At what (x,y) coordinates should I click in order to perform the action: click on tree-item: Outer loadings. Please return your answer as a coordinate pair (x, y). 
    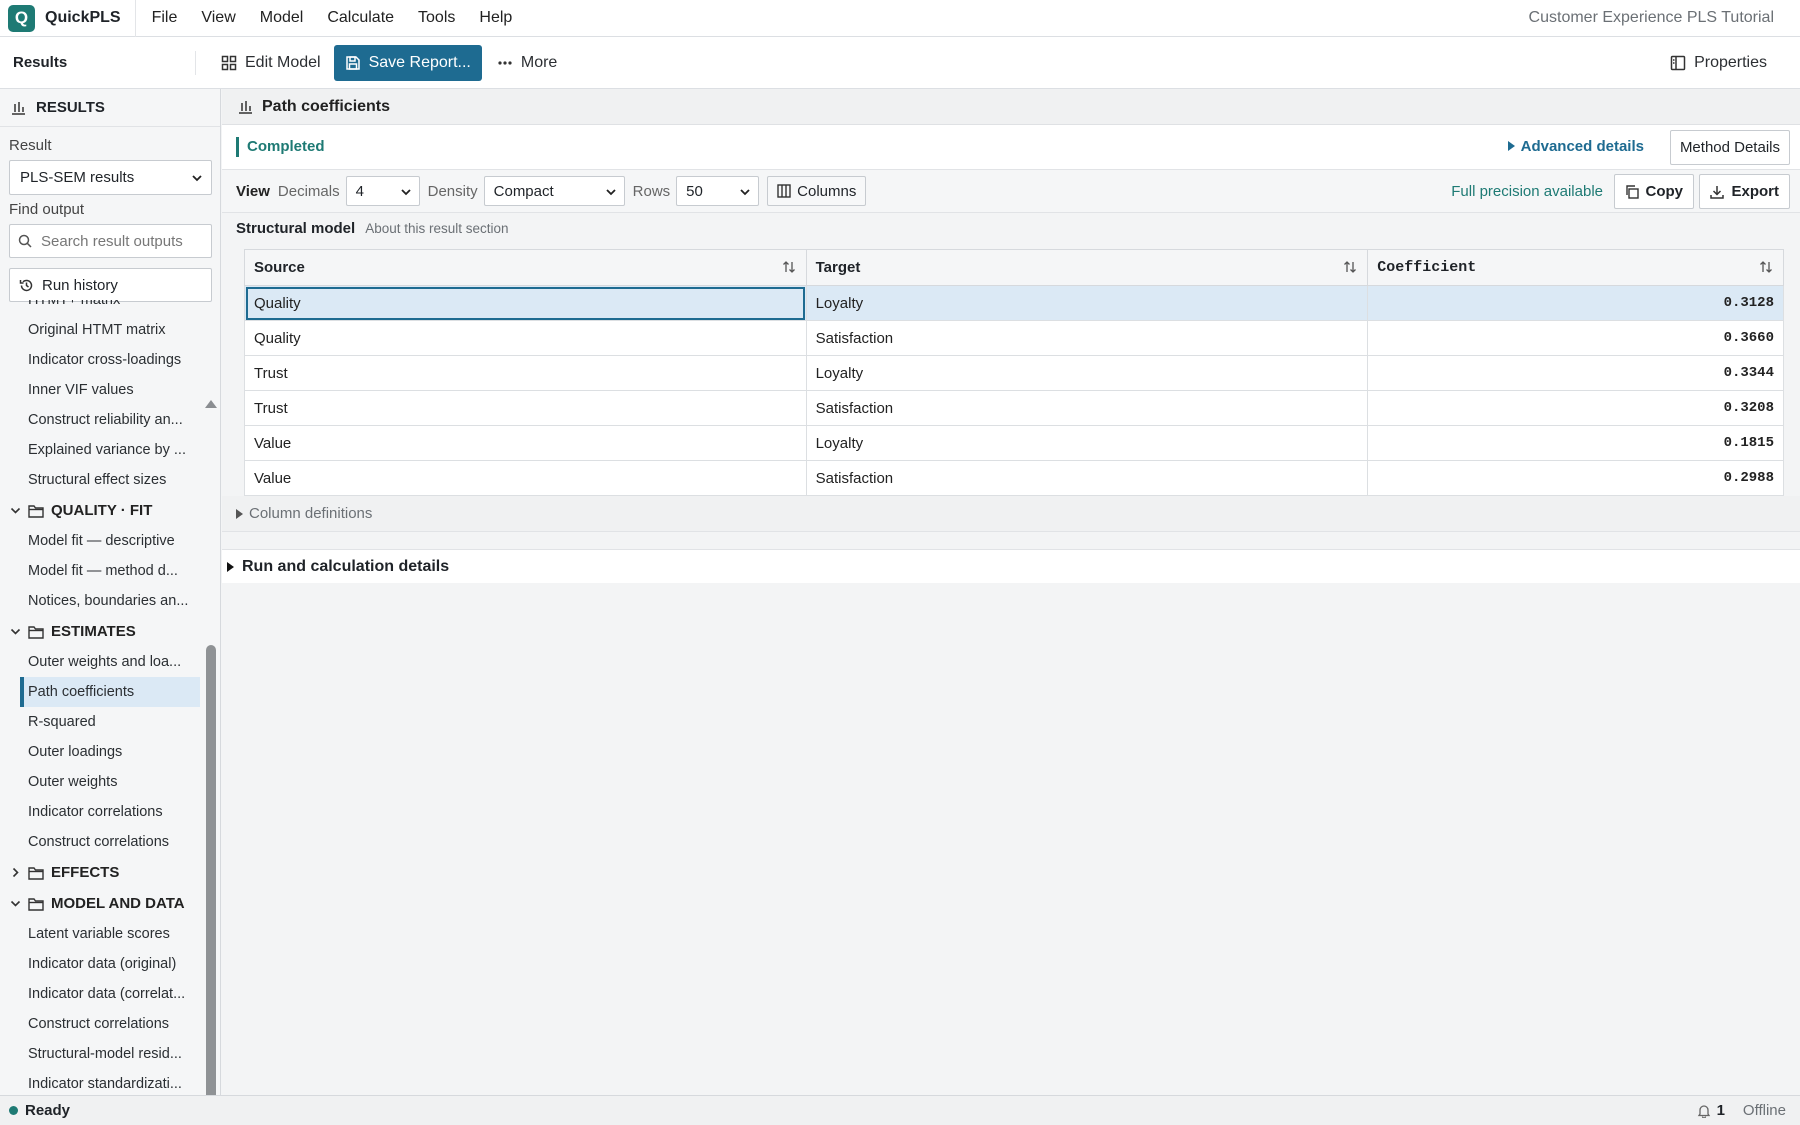
    Looking at the image, I should click on (100, 752).